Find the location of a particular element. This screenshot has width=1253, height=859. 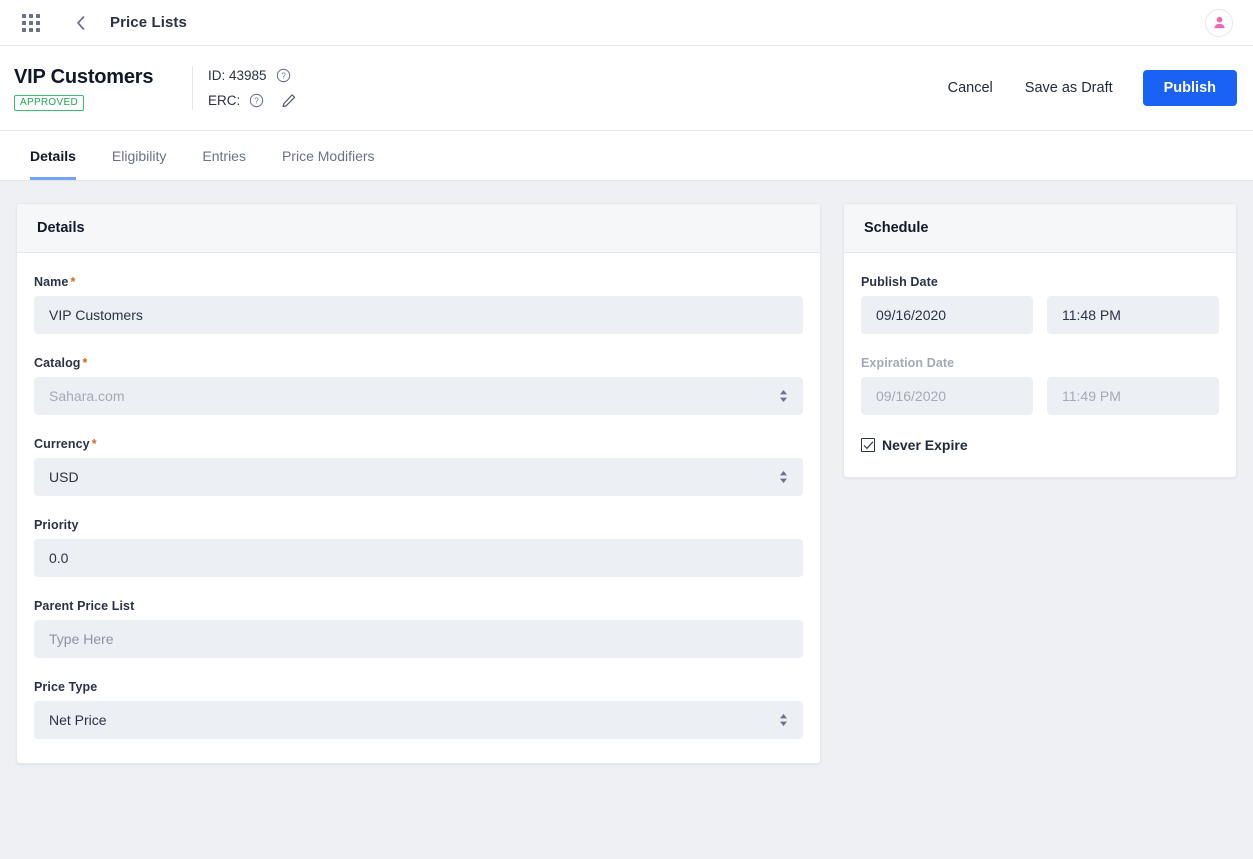

currency-label-text: Currency is located at coordinates (62, 444).